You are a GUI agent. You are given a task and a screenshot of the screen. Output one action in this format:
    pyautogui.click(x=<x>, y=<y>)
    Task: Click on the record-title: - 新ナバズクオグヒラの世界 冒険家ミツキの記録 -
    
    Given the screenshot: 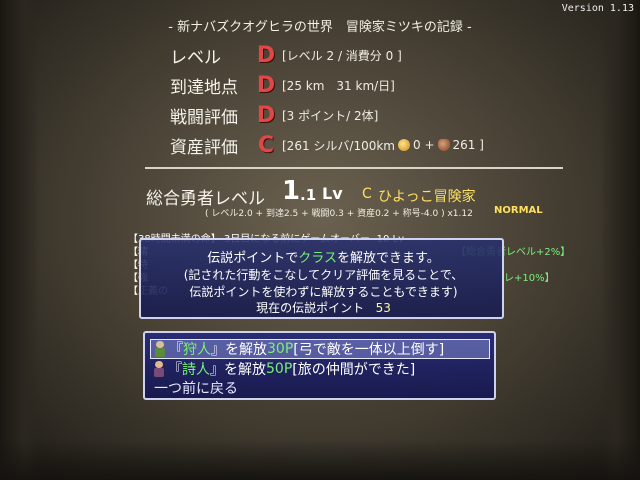 What is the action you would take?
    pyautogui.click(x=320, y=27)
    